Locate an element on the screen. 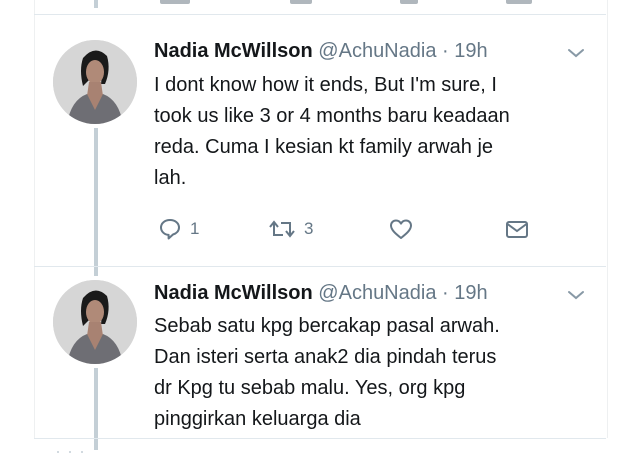 This screenshot has height=460, width=640. retweet-button: 3 is located at coordinates (290, 229).